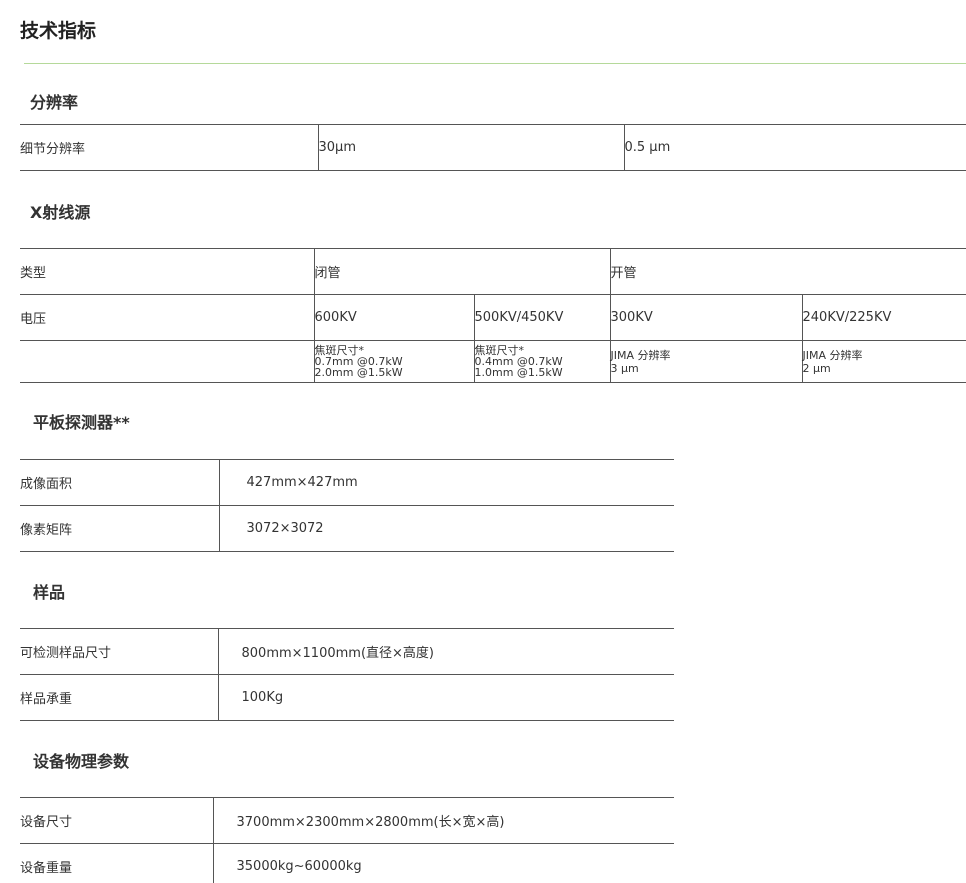  I want to click on voltage-value: 300KV, so click(706, 317).